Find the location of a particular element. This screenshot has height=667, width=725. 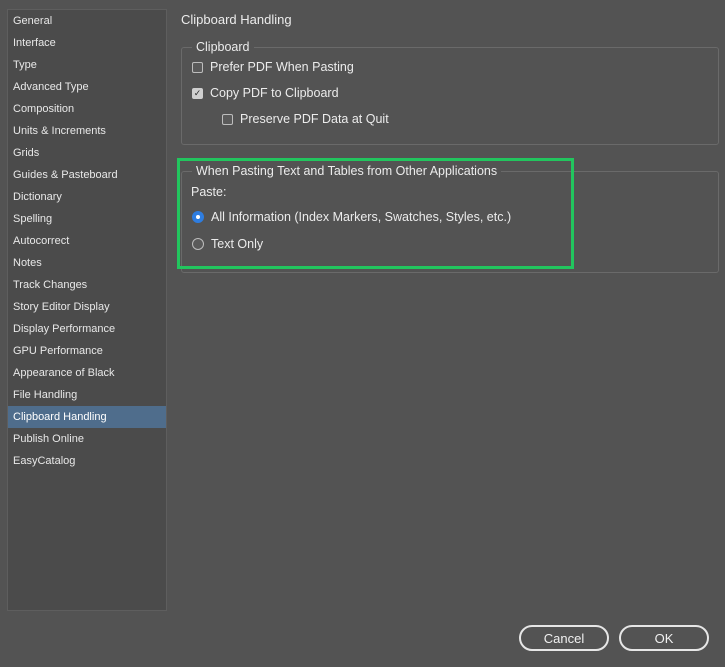

text-only-label: Text Only is located at coordinates (237, 244).